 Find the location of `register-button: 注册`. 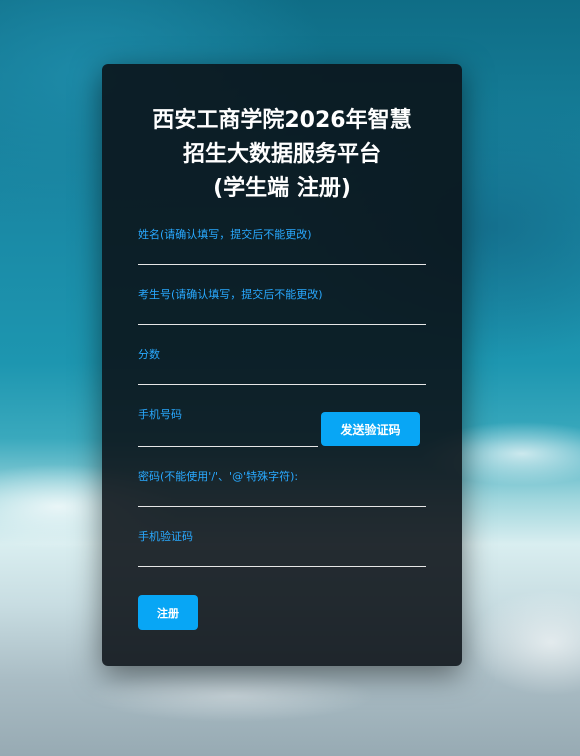

register-button: 注册 is located at coordinates (168, 612).